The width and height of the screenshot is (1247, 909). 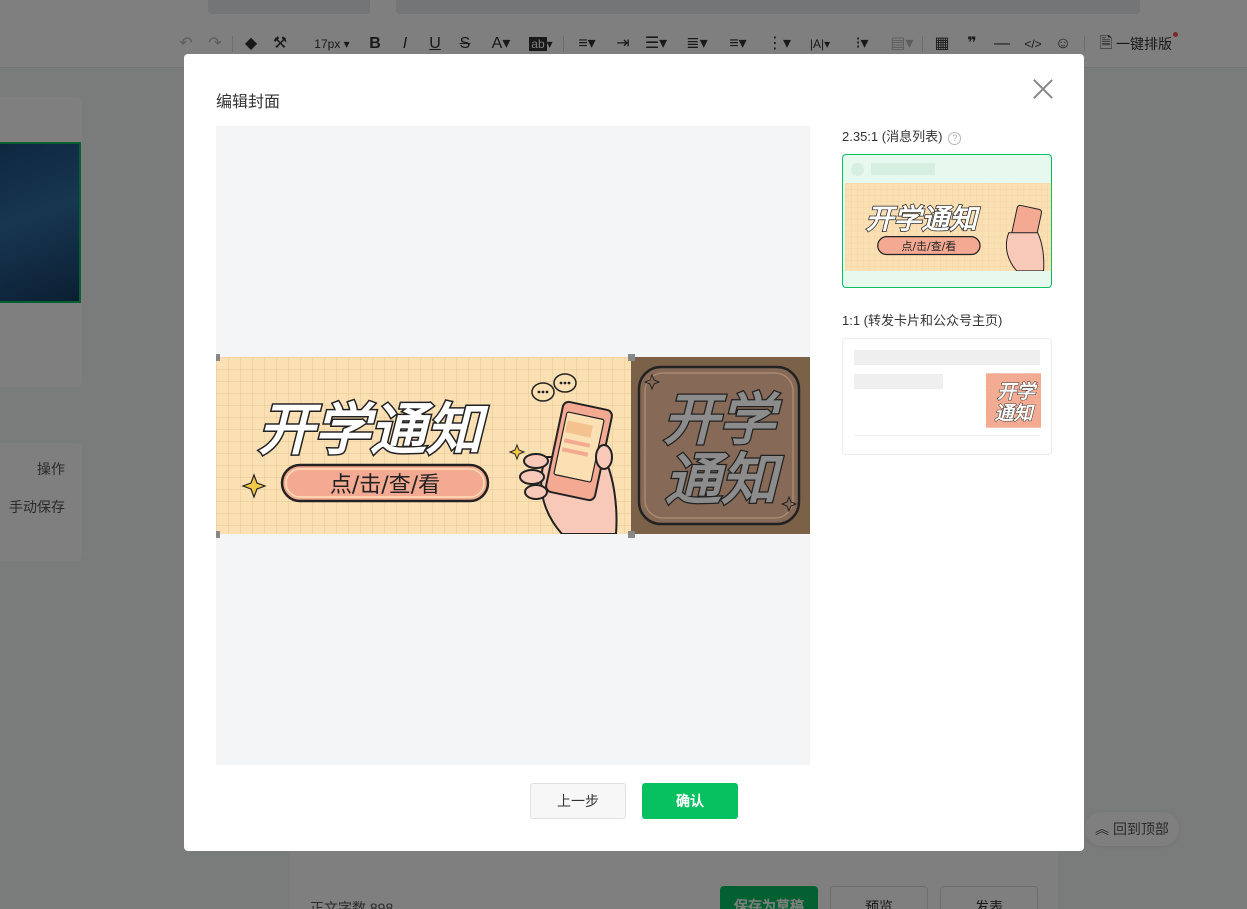 I want to click on square-cover-image: 开学 通知, so click(x=719, y=445).